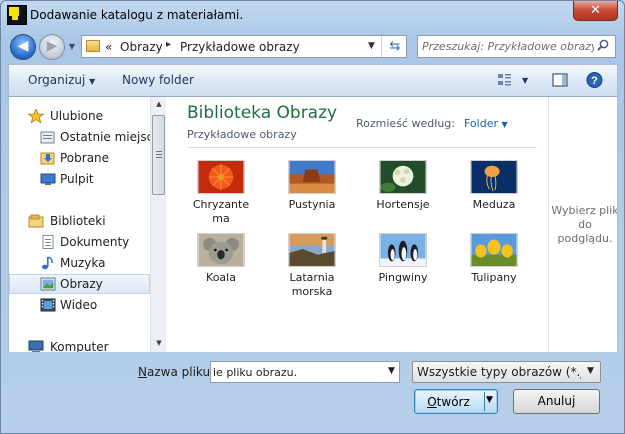 This screenshot has width=625, height=434. What do you see at coordinates (72, 47) in the screenshot?
I see `recent-pages-dropdown: ▼` at bounding box center [72, 47].